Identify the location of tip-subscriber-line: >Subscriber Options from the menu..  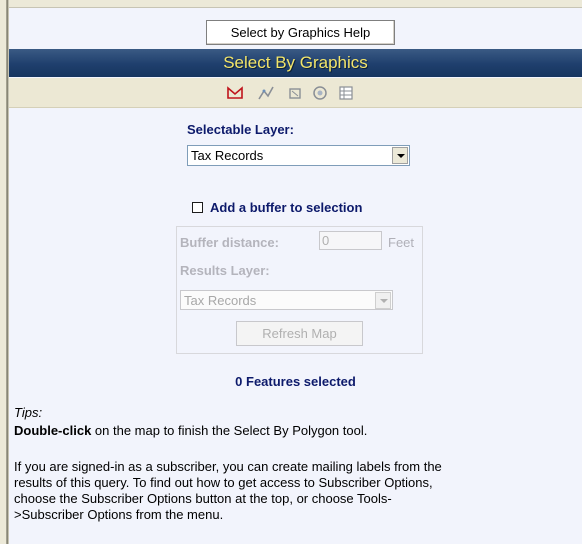
(119, 514).